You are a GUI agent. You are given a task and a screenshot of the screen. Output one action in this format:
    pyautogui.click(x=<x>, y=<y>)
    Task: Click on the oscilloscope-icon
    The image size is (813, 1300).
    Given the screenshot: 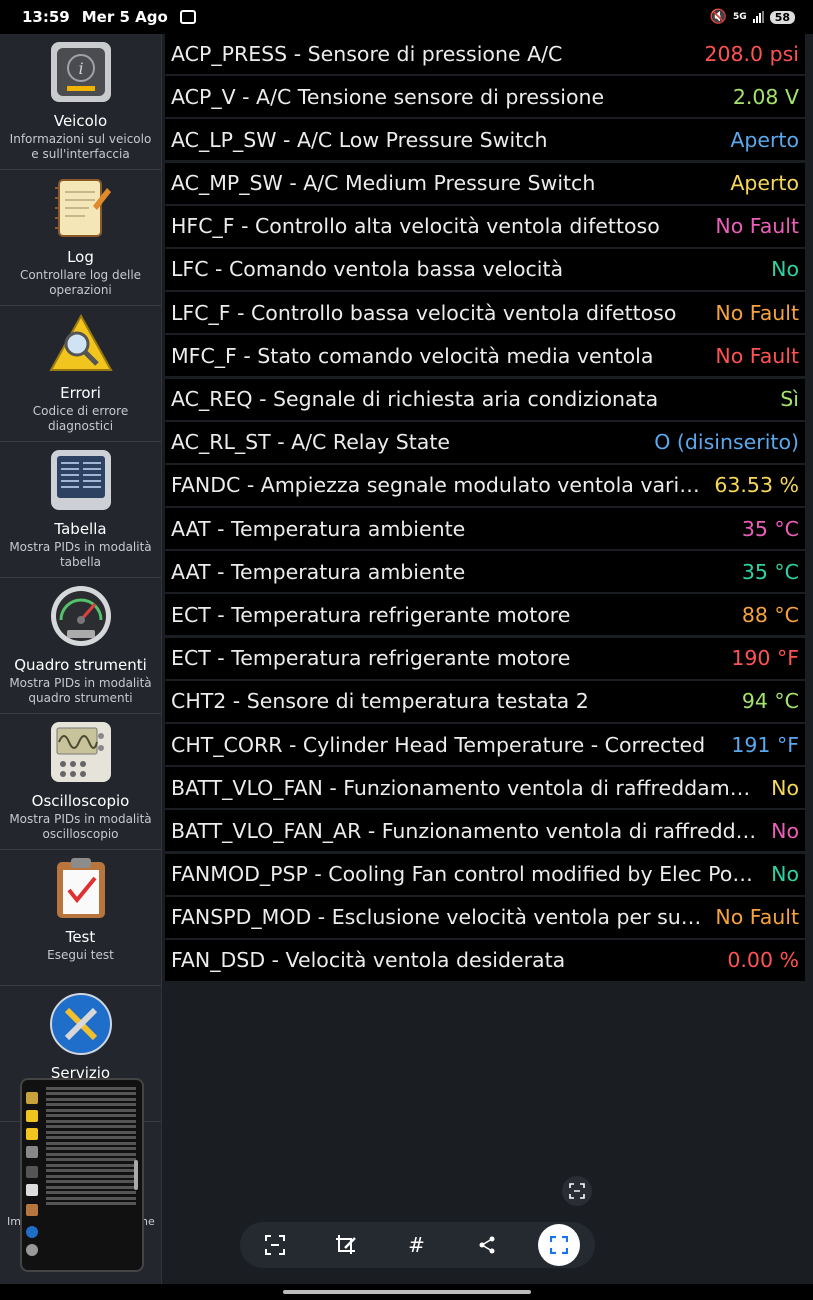 What is the action you would take?
    pyautogui.click(x=80, y=752)
    